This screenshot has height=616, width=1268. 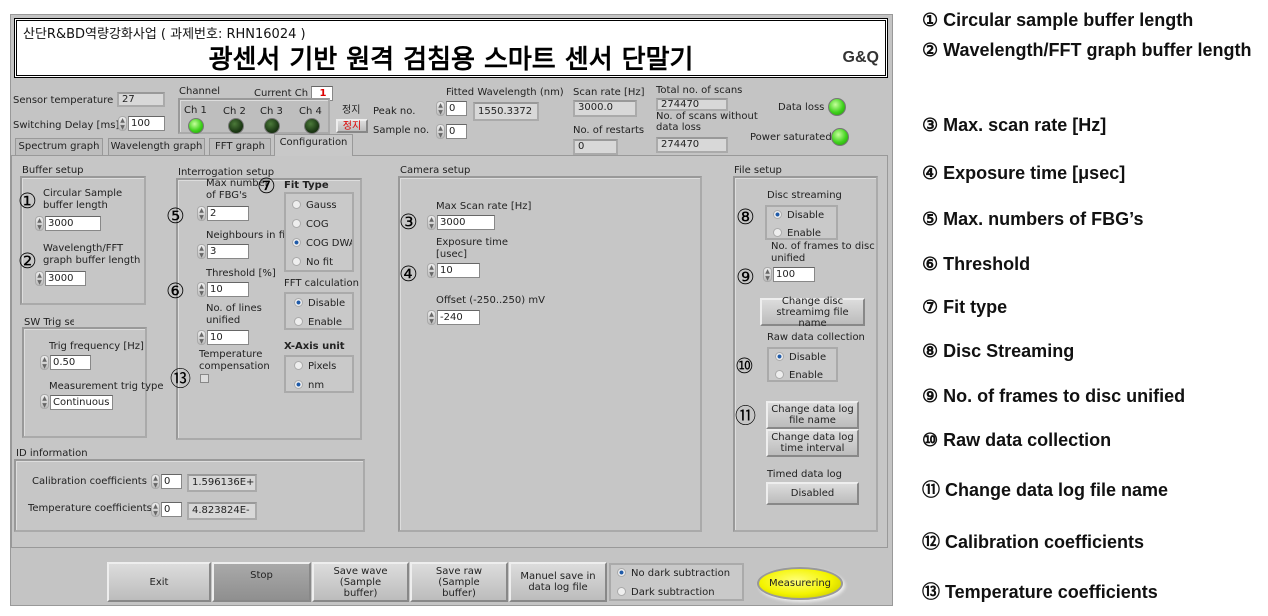 I want to click on raw-enable-radio: Enable, so click(x=799, y=376).